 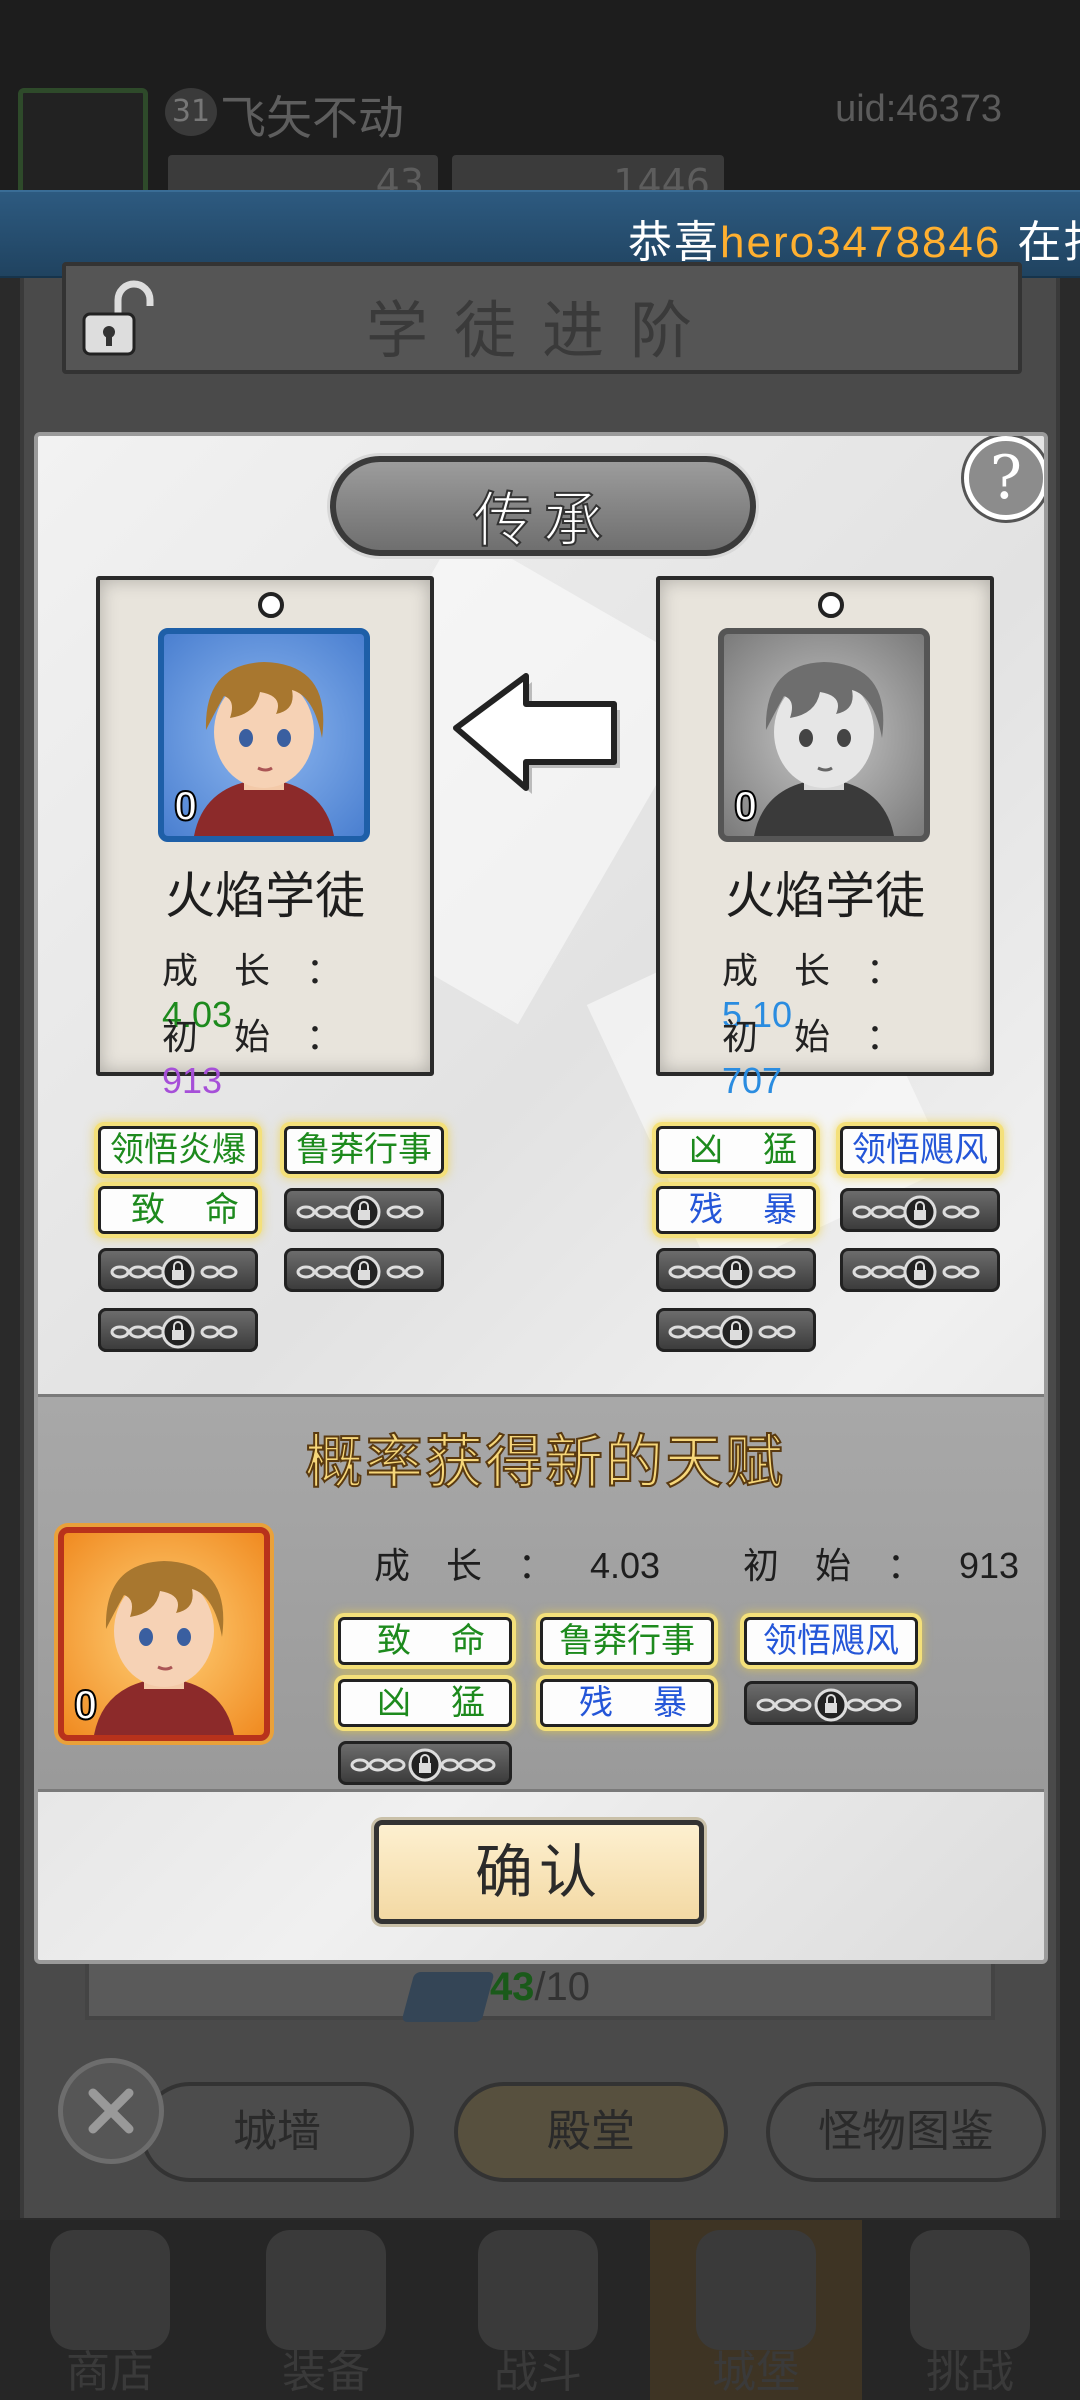 I want to click on skill-tag: 领悟炎爆, so click(x=178, y=1150).